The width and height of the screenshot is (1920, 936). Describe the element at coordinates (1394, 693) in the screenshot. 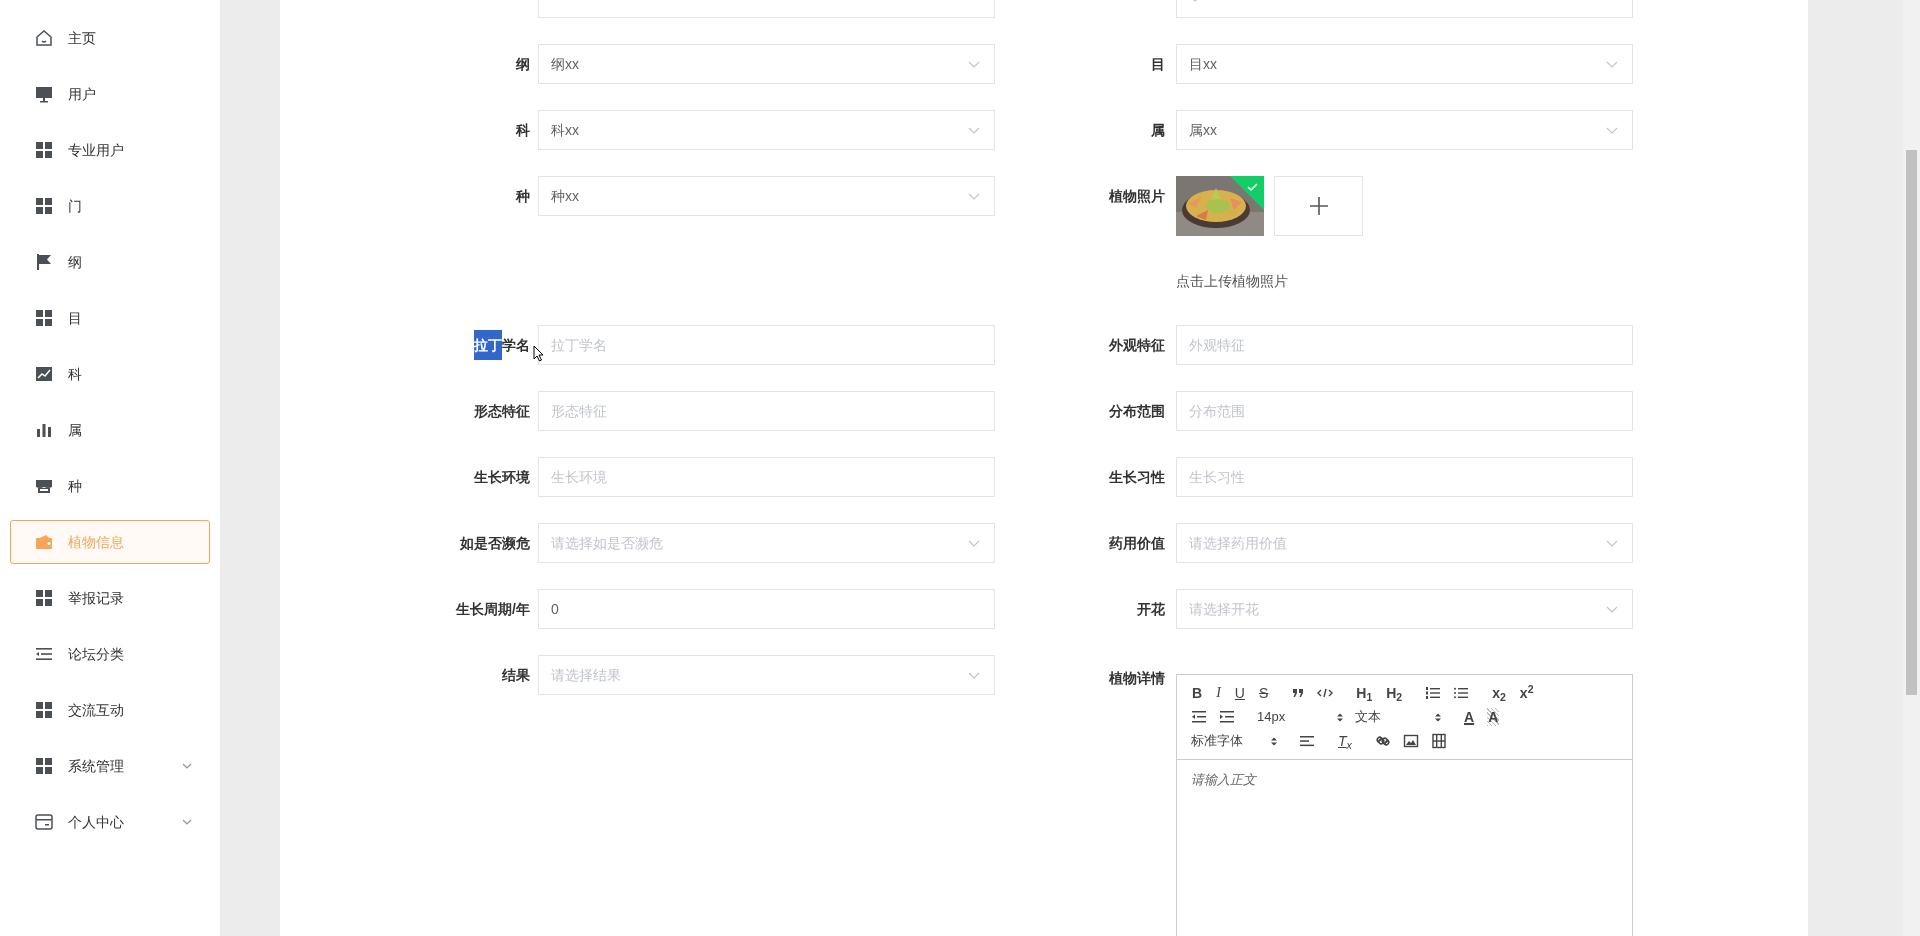

I see `format-button: H$_{2}$` at that location.